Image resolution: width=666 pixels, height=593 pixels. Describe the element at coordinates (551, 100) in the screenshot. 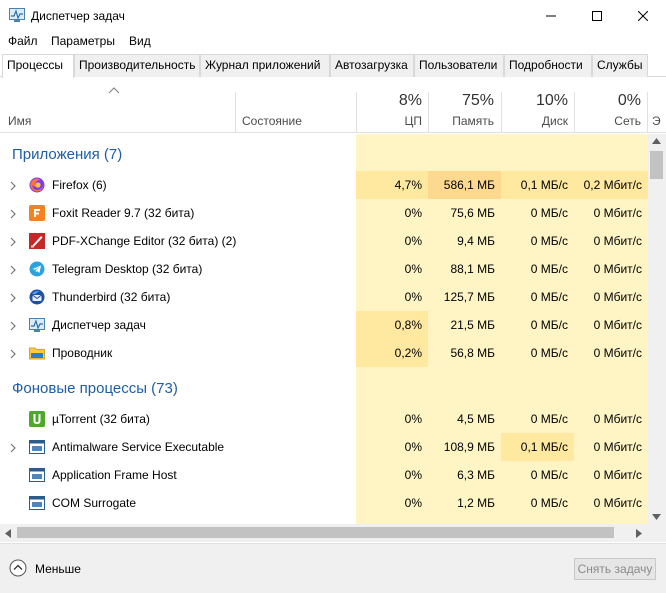

I see `disk-total-percent: 10%` at that location.